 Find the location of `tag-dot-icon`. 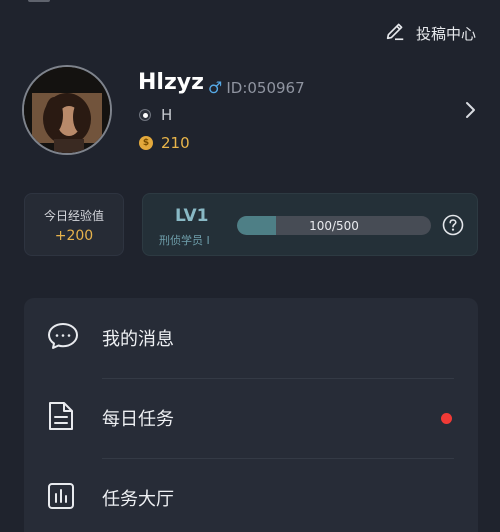

tag-dot-icon is located at coordinates (145, 115).